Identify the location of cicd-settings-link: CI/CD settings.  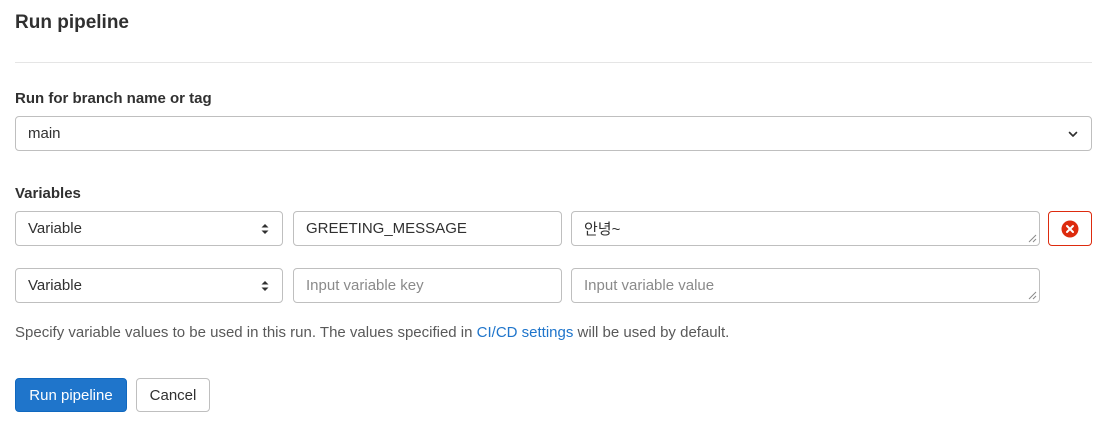
(525, 332).